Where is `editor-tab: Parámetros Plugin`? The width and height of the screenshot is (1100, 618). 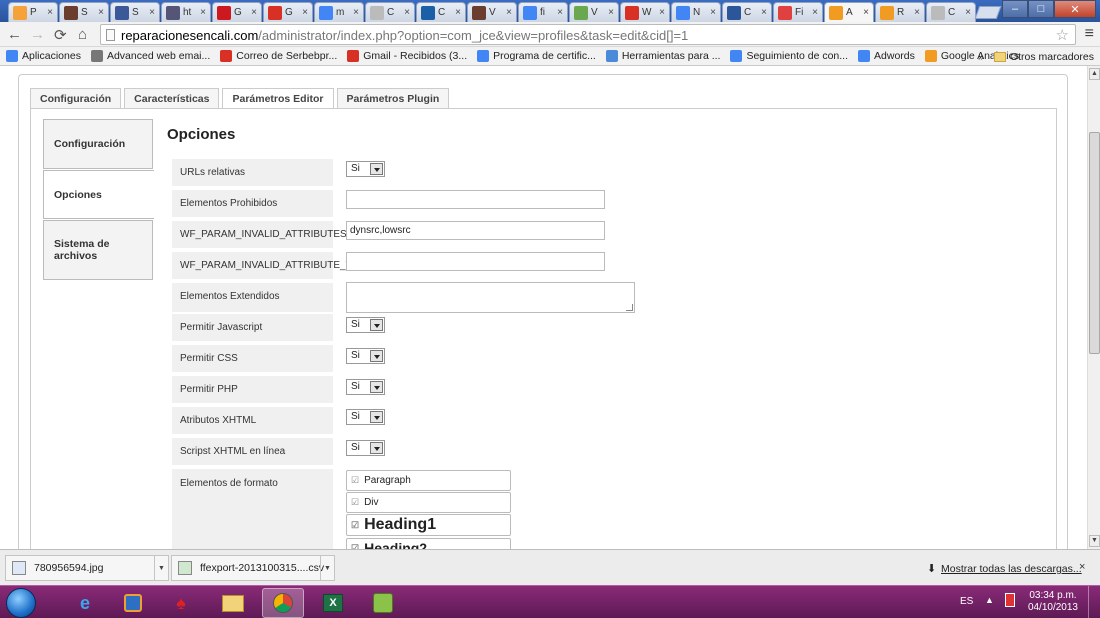
editor-tab: Parámetros Plugin is located at coordinates (393, 98).